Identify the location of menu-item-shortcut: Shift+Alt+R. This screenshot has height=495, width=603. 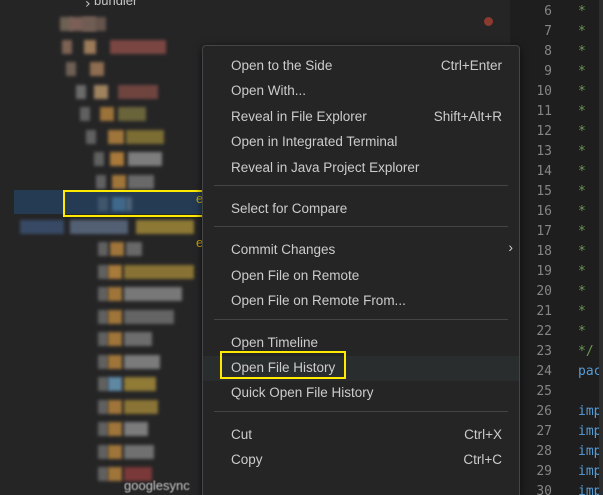
(467, 116).